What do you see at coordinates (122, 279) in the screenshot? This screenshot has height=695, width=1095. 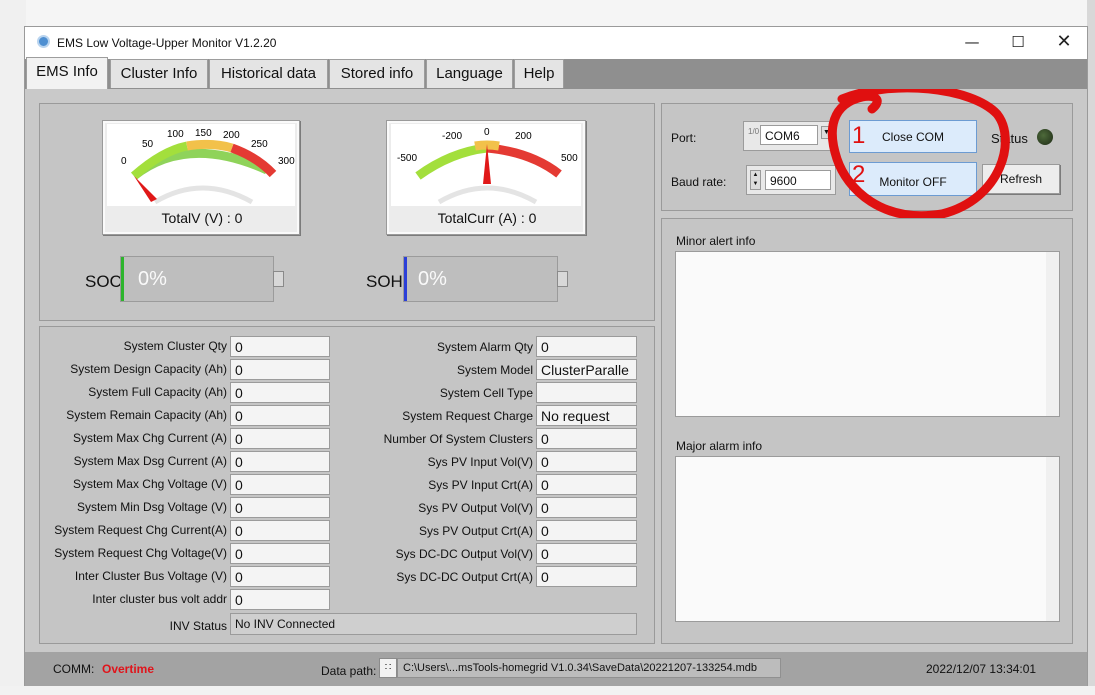 I see `soc-bar-fill` at bounding box center [122, 279].